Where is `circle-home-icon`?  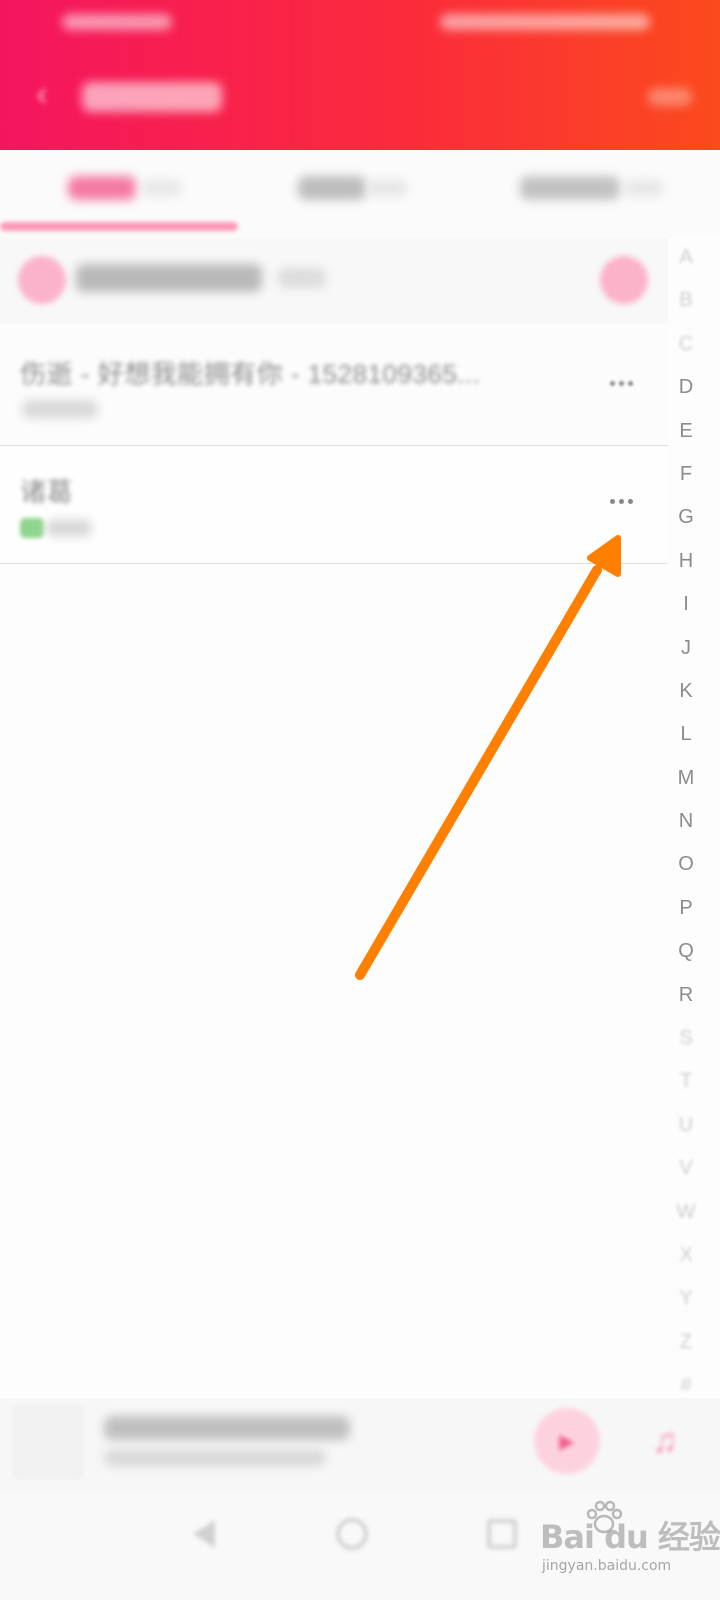
circle-home-icon is located at coordinates (352, 1534).